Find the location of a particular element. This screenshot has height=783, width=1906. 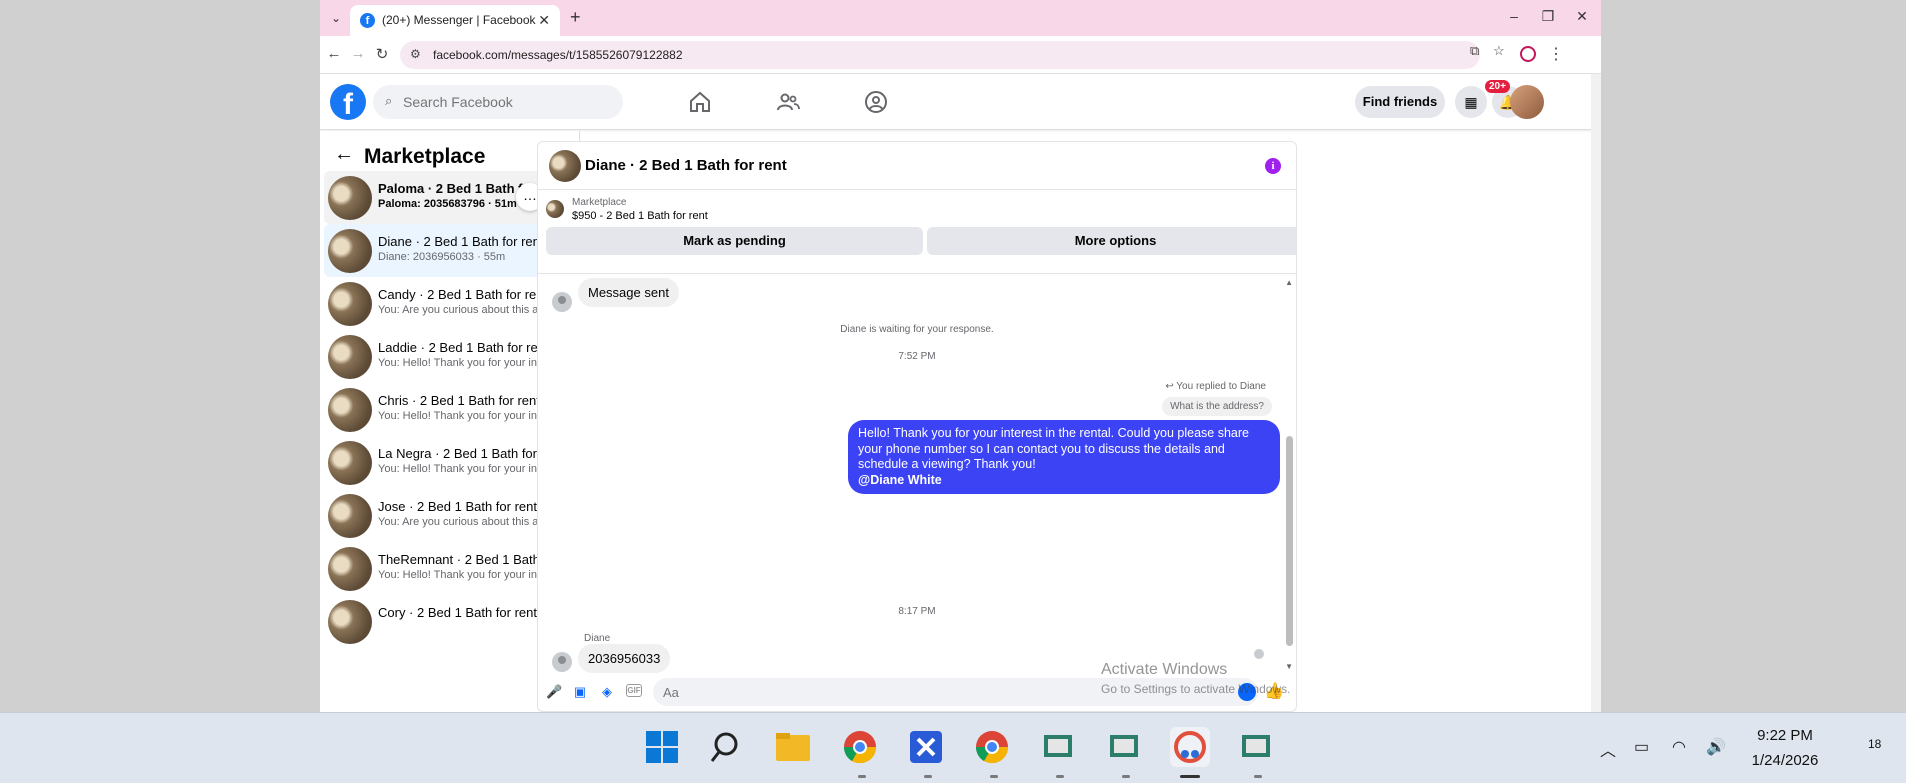

facebook-search: ⌕ is located at coordinates (498, 102).